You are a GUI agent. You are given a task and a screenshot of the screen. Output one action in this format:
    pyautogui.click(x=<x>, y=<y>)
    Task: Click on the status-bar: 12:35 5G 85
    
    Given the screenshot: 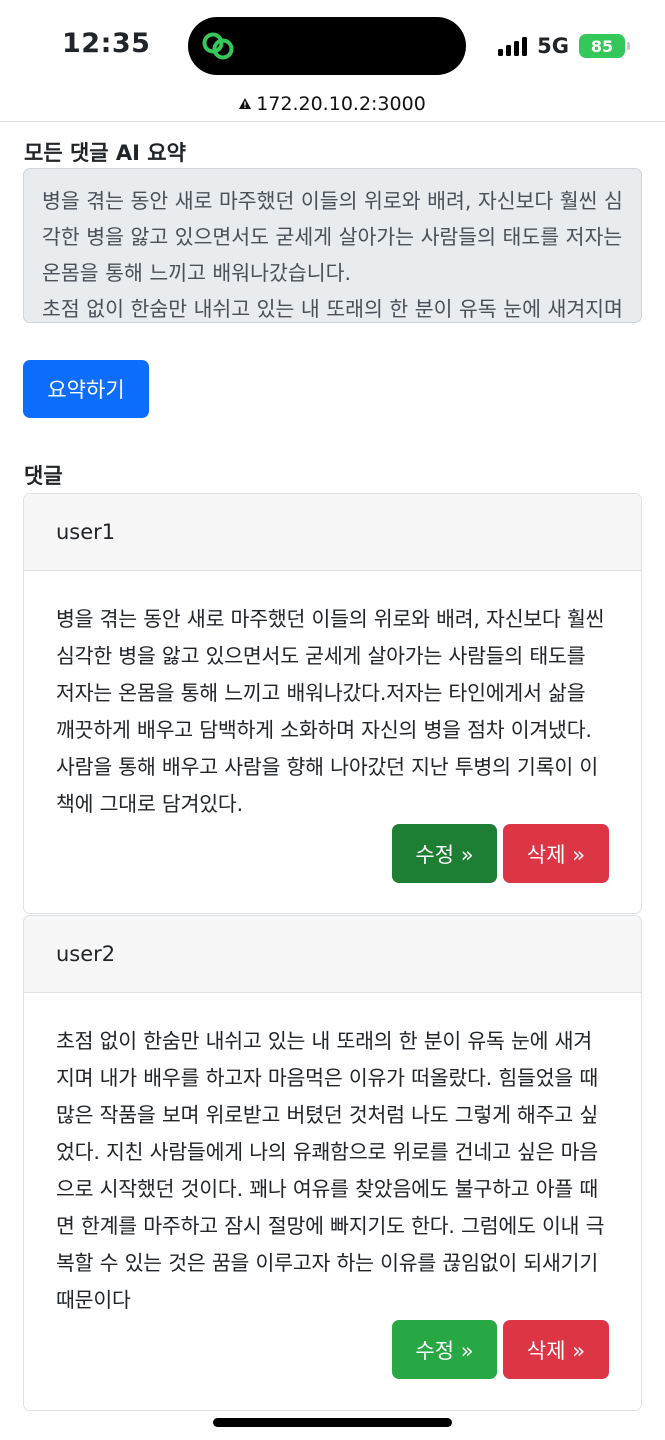 What is the action you would take?
    pyautogui.click(x=332, y=45)
    